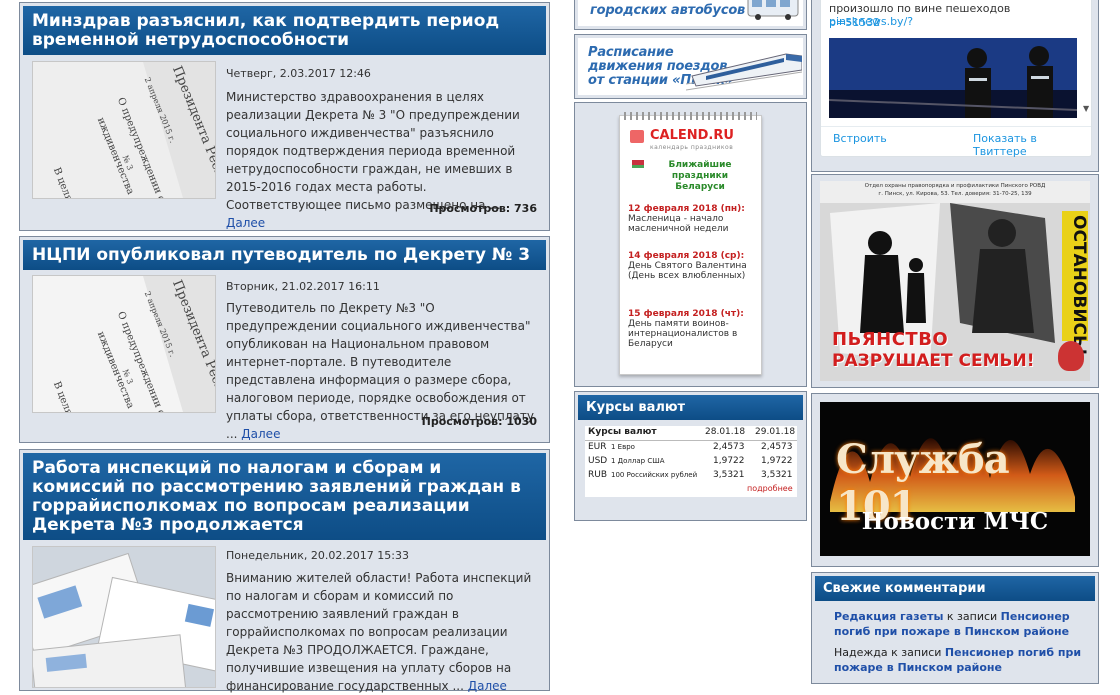  What do you see at coordinates (690, 116) in the screenshot?
I see `calendar-rings` at bounding box center [690, 116].